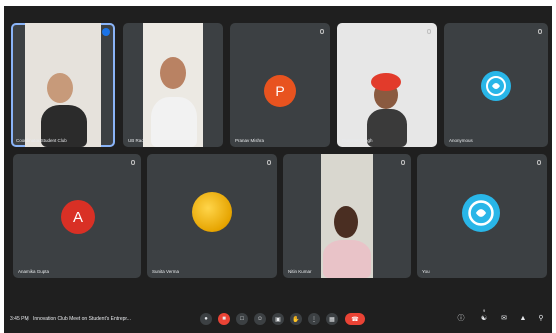 This screenshot has height=333, width=556. I want to click on participant-tile-4: Gurpreet Singh, so click(387, 85).